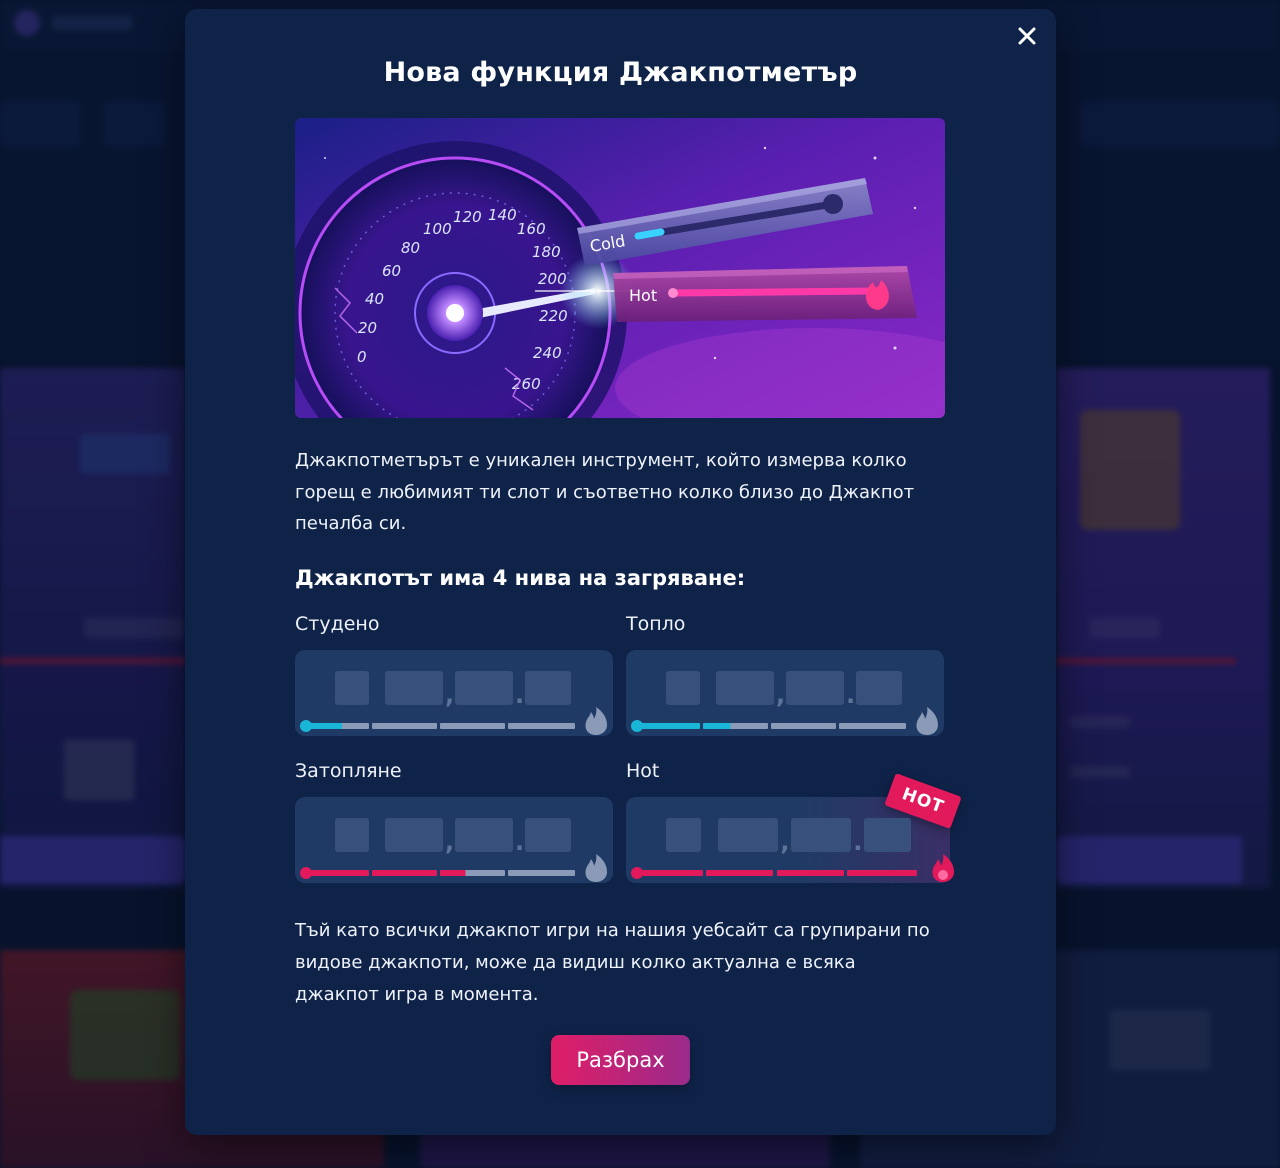  Describe the element at coordinates (367, 328) in the screenshot. I see `dial-number: 20` at that location.